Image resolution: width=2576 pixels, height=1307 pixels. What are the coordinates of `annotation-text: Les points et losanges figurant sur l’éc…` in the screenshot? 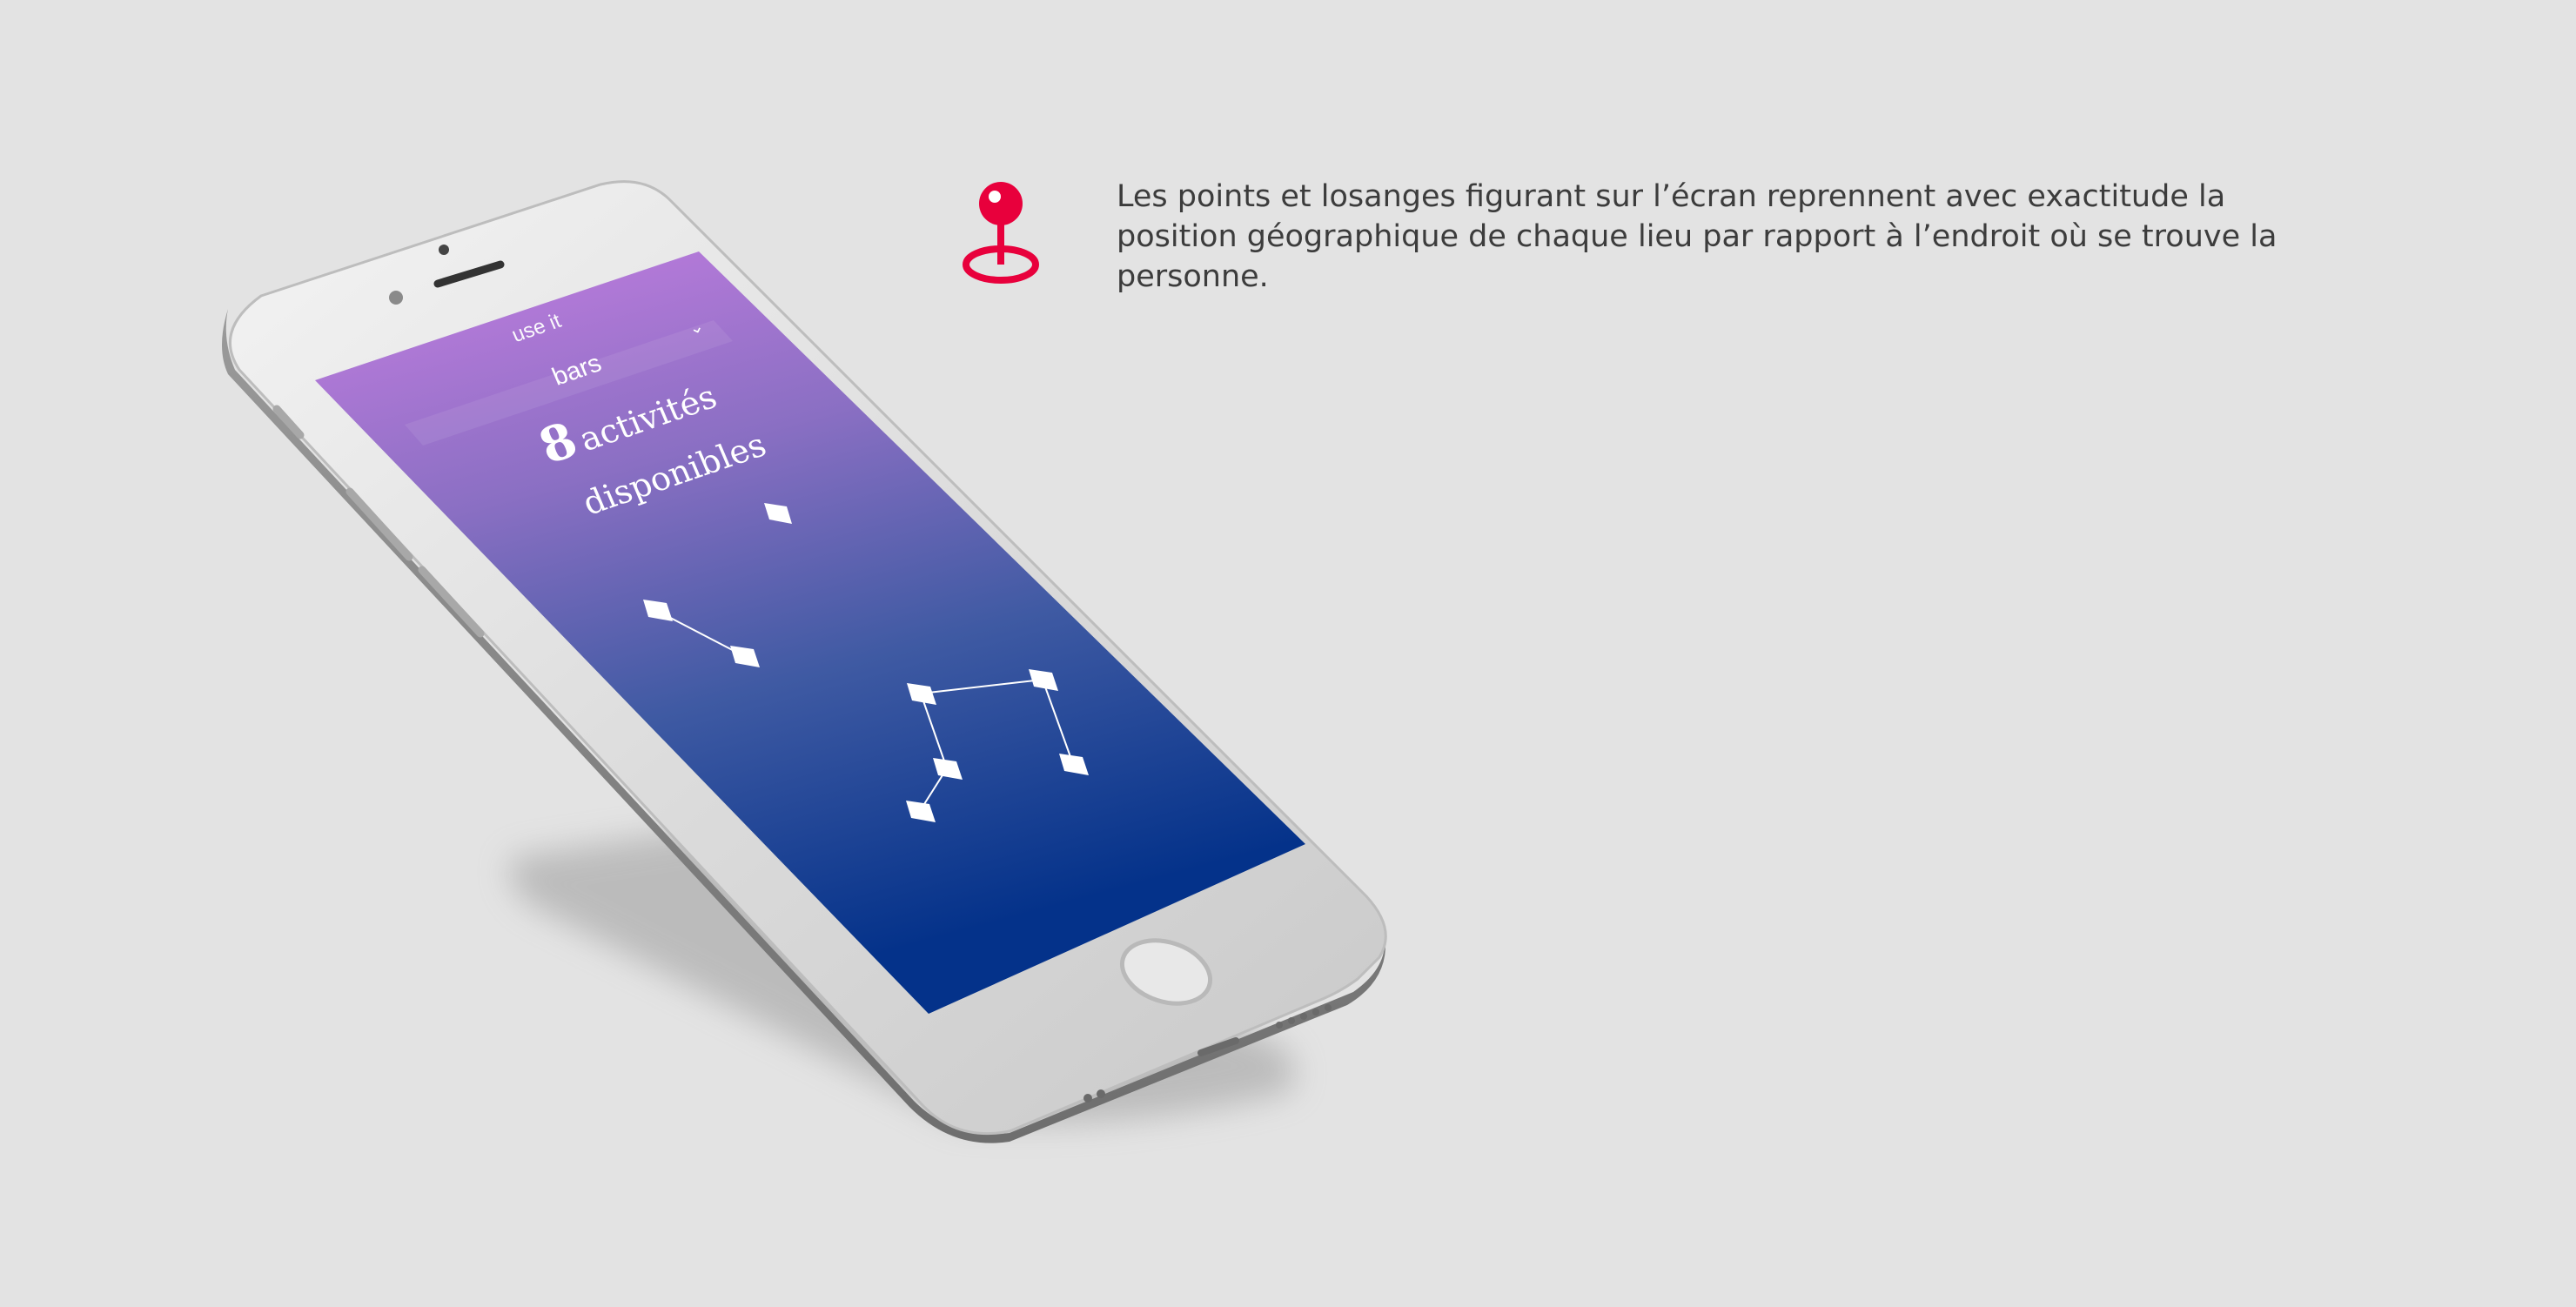 It's located at (1697, 237).